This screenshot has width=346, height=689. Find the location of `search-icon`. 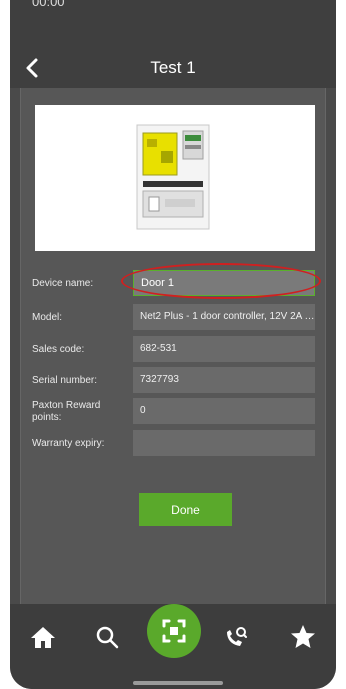

search-icon is located at coordinates (107, 637).